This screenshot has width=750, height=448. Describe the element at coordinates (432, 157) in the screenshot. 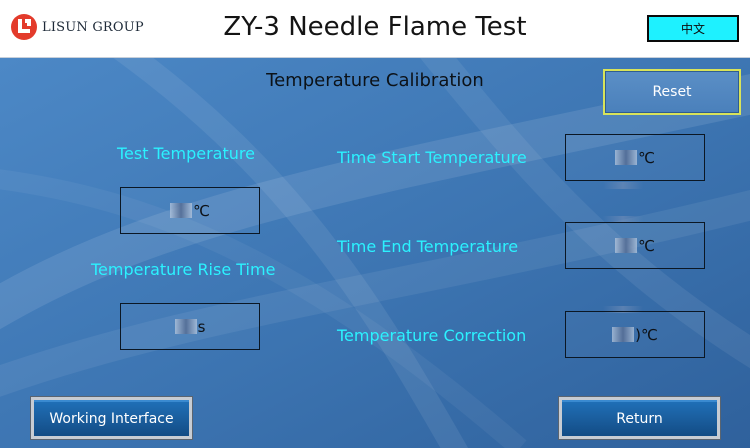

I see `start-temperature-label: Time Start Temperature` at that location.